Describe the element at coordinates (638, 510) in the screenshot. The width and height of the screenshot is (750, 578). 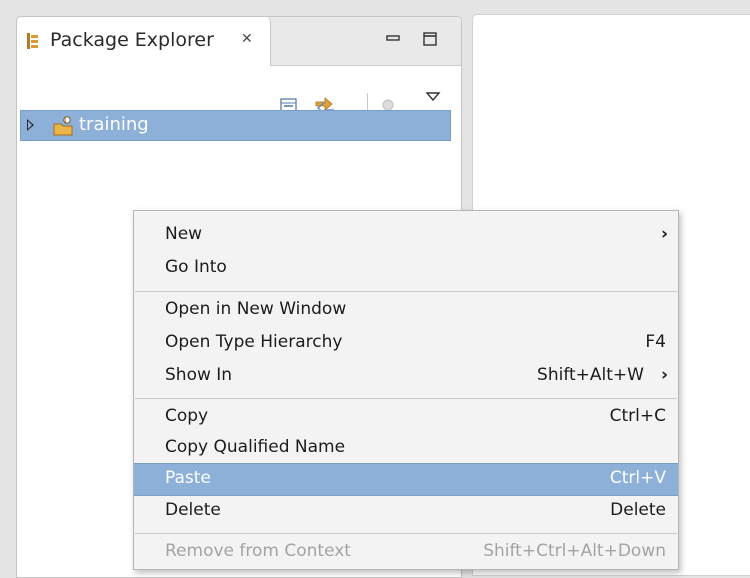
I see `menu-item-shortcut: Delete` at that location.